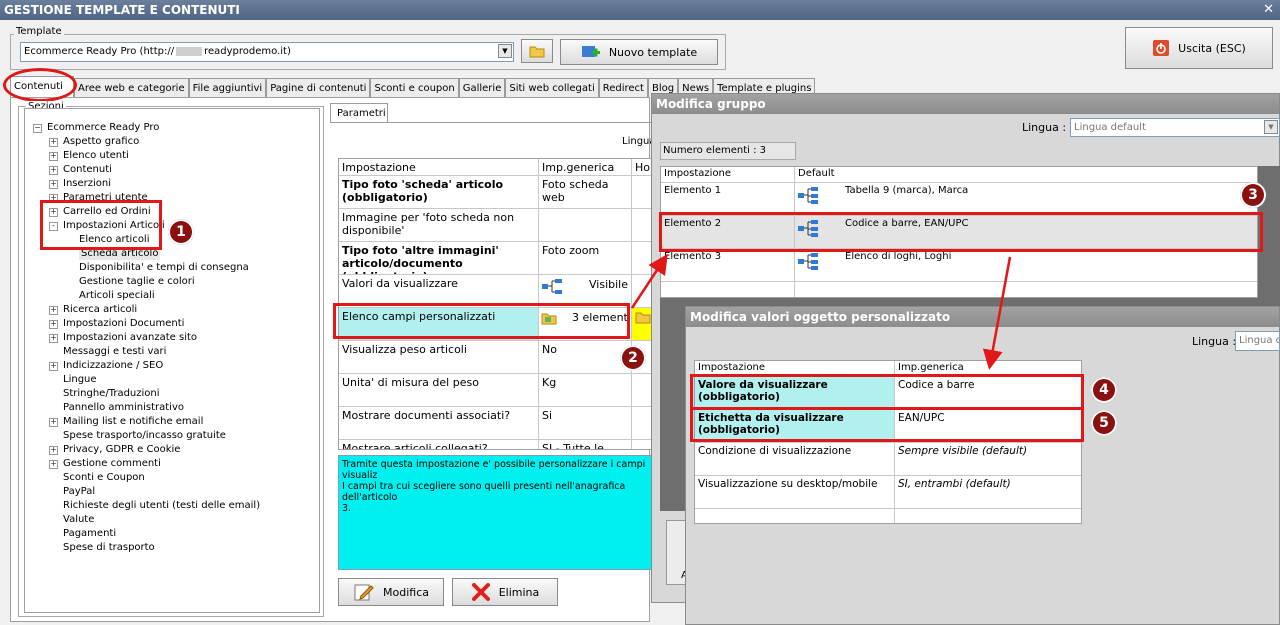 This screenshot has height=625, width=1280. I want to click on badge-2: 2, so click(633, 358).